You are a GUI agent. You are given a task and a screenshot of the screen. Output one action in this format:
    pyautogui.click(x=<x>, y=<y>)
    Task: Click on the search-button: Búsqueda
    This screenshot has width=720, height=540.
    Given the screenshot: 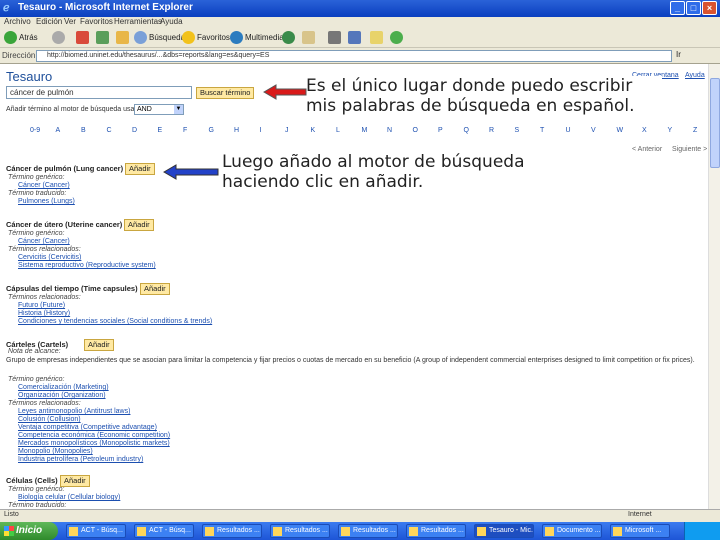 What is the action you would take?
    pyautogui.click(x=159, y=38)
    